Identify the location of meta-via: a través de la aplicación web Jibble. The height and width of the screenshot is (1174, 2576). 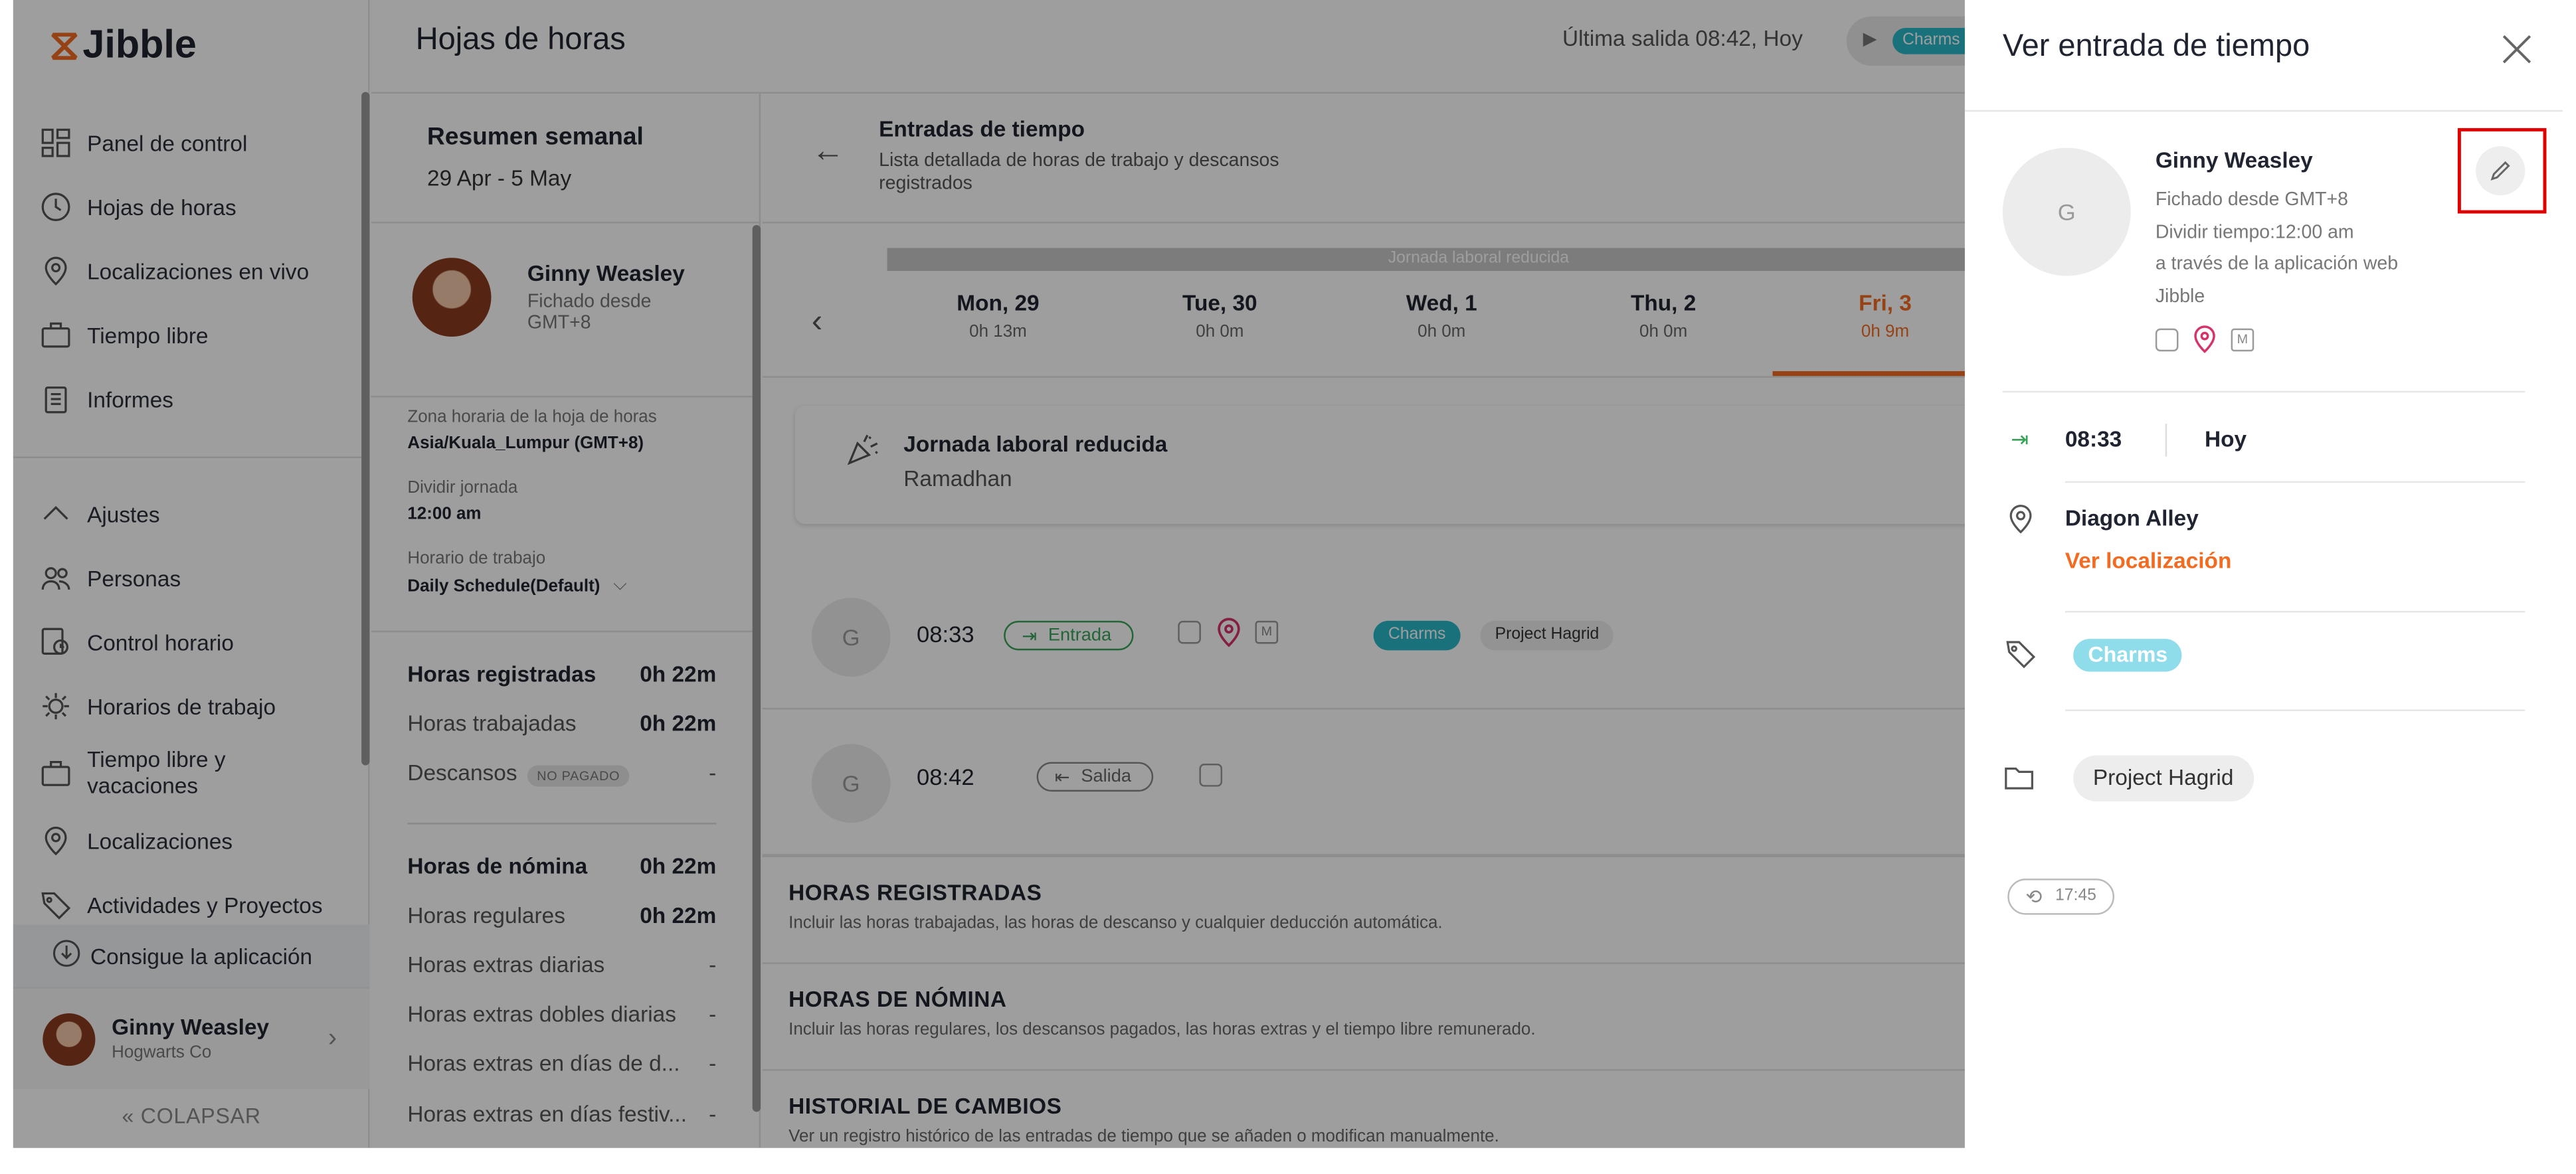
(2277, 280).